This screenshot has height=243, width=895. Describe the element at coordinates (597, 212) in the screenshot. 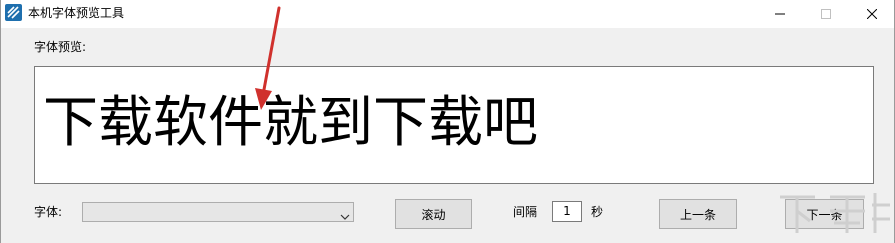

I see `interval-unit-label: 秒` at that location.